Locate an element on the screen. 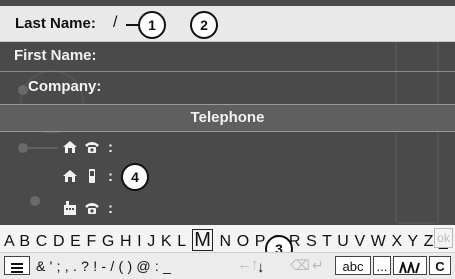 The height and width of the screenshot is (279, 455). callout-1: 1 is located at coordinates (152, 25).